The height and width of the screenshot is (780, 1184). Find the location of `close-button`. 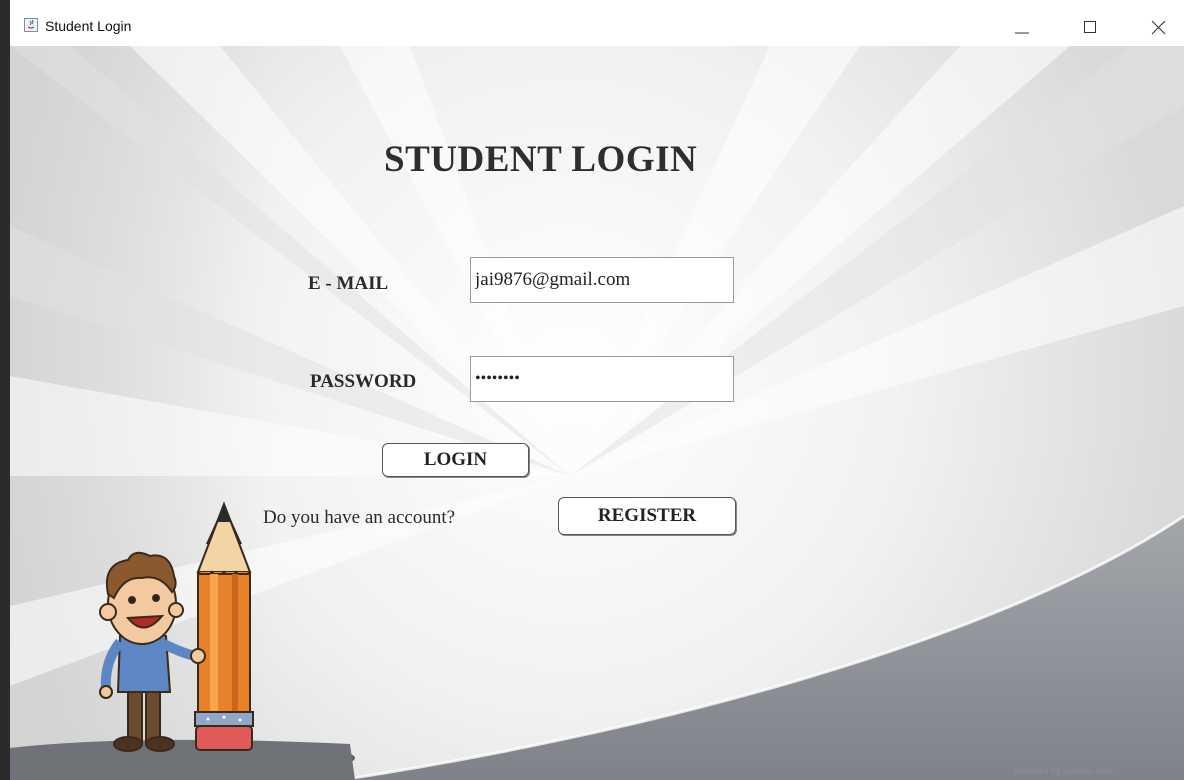

close-button is located at coordinates (1159, 27).